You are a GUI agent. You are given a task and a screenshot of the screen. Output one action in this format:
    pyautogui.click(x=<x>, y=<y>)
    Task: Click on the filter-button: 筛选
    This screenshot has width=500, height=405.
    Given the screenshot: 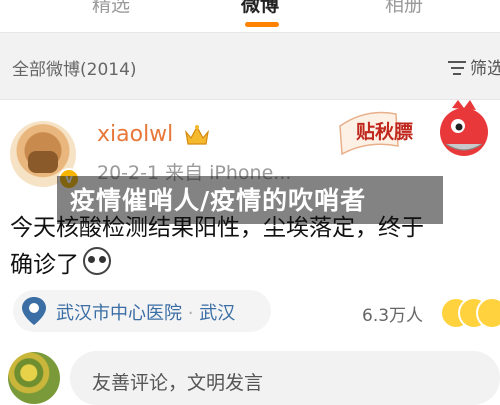 What is the action you would take?
    pyautogui.click(x=474, y=66)
    